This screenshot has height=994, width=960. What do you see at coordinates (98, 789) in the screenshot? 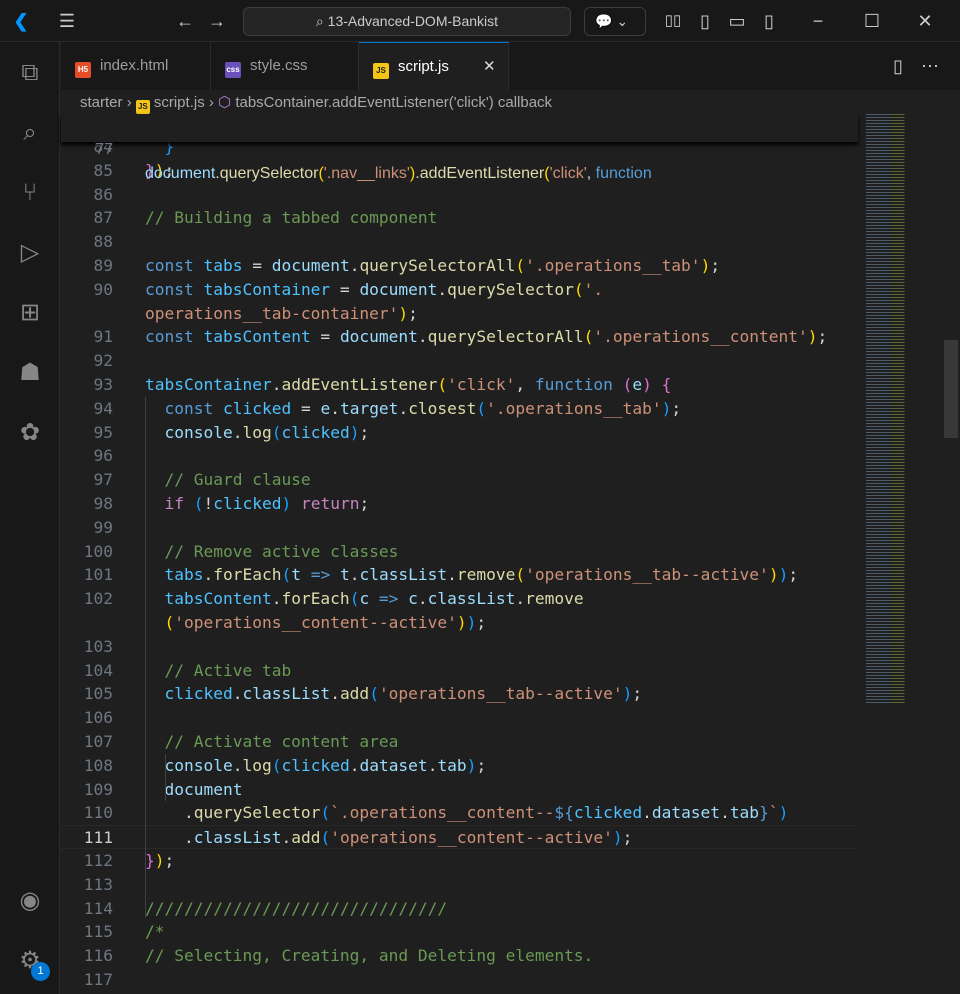
I see `line-number: 109` at bounding box center [98, 789].